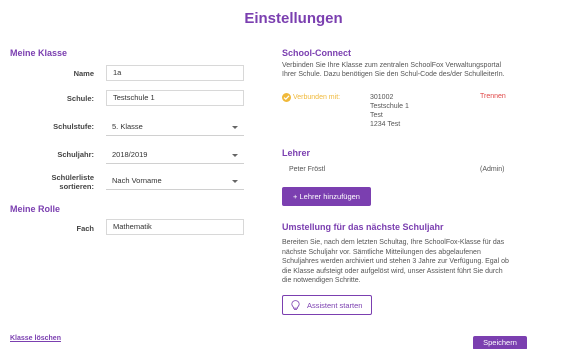  I want to click on school-level-value: 5. Klasse, so click(127, 126).